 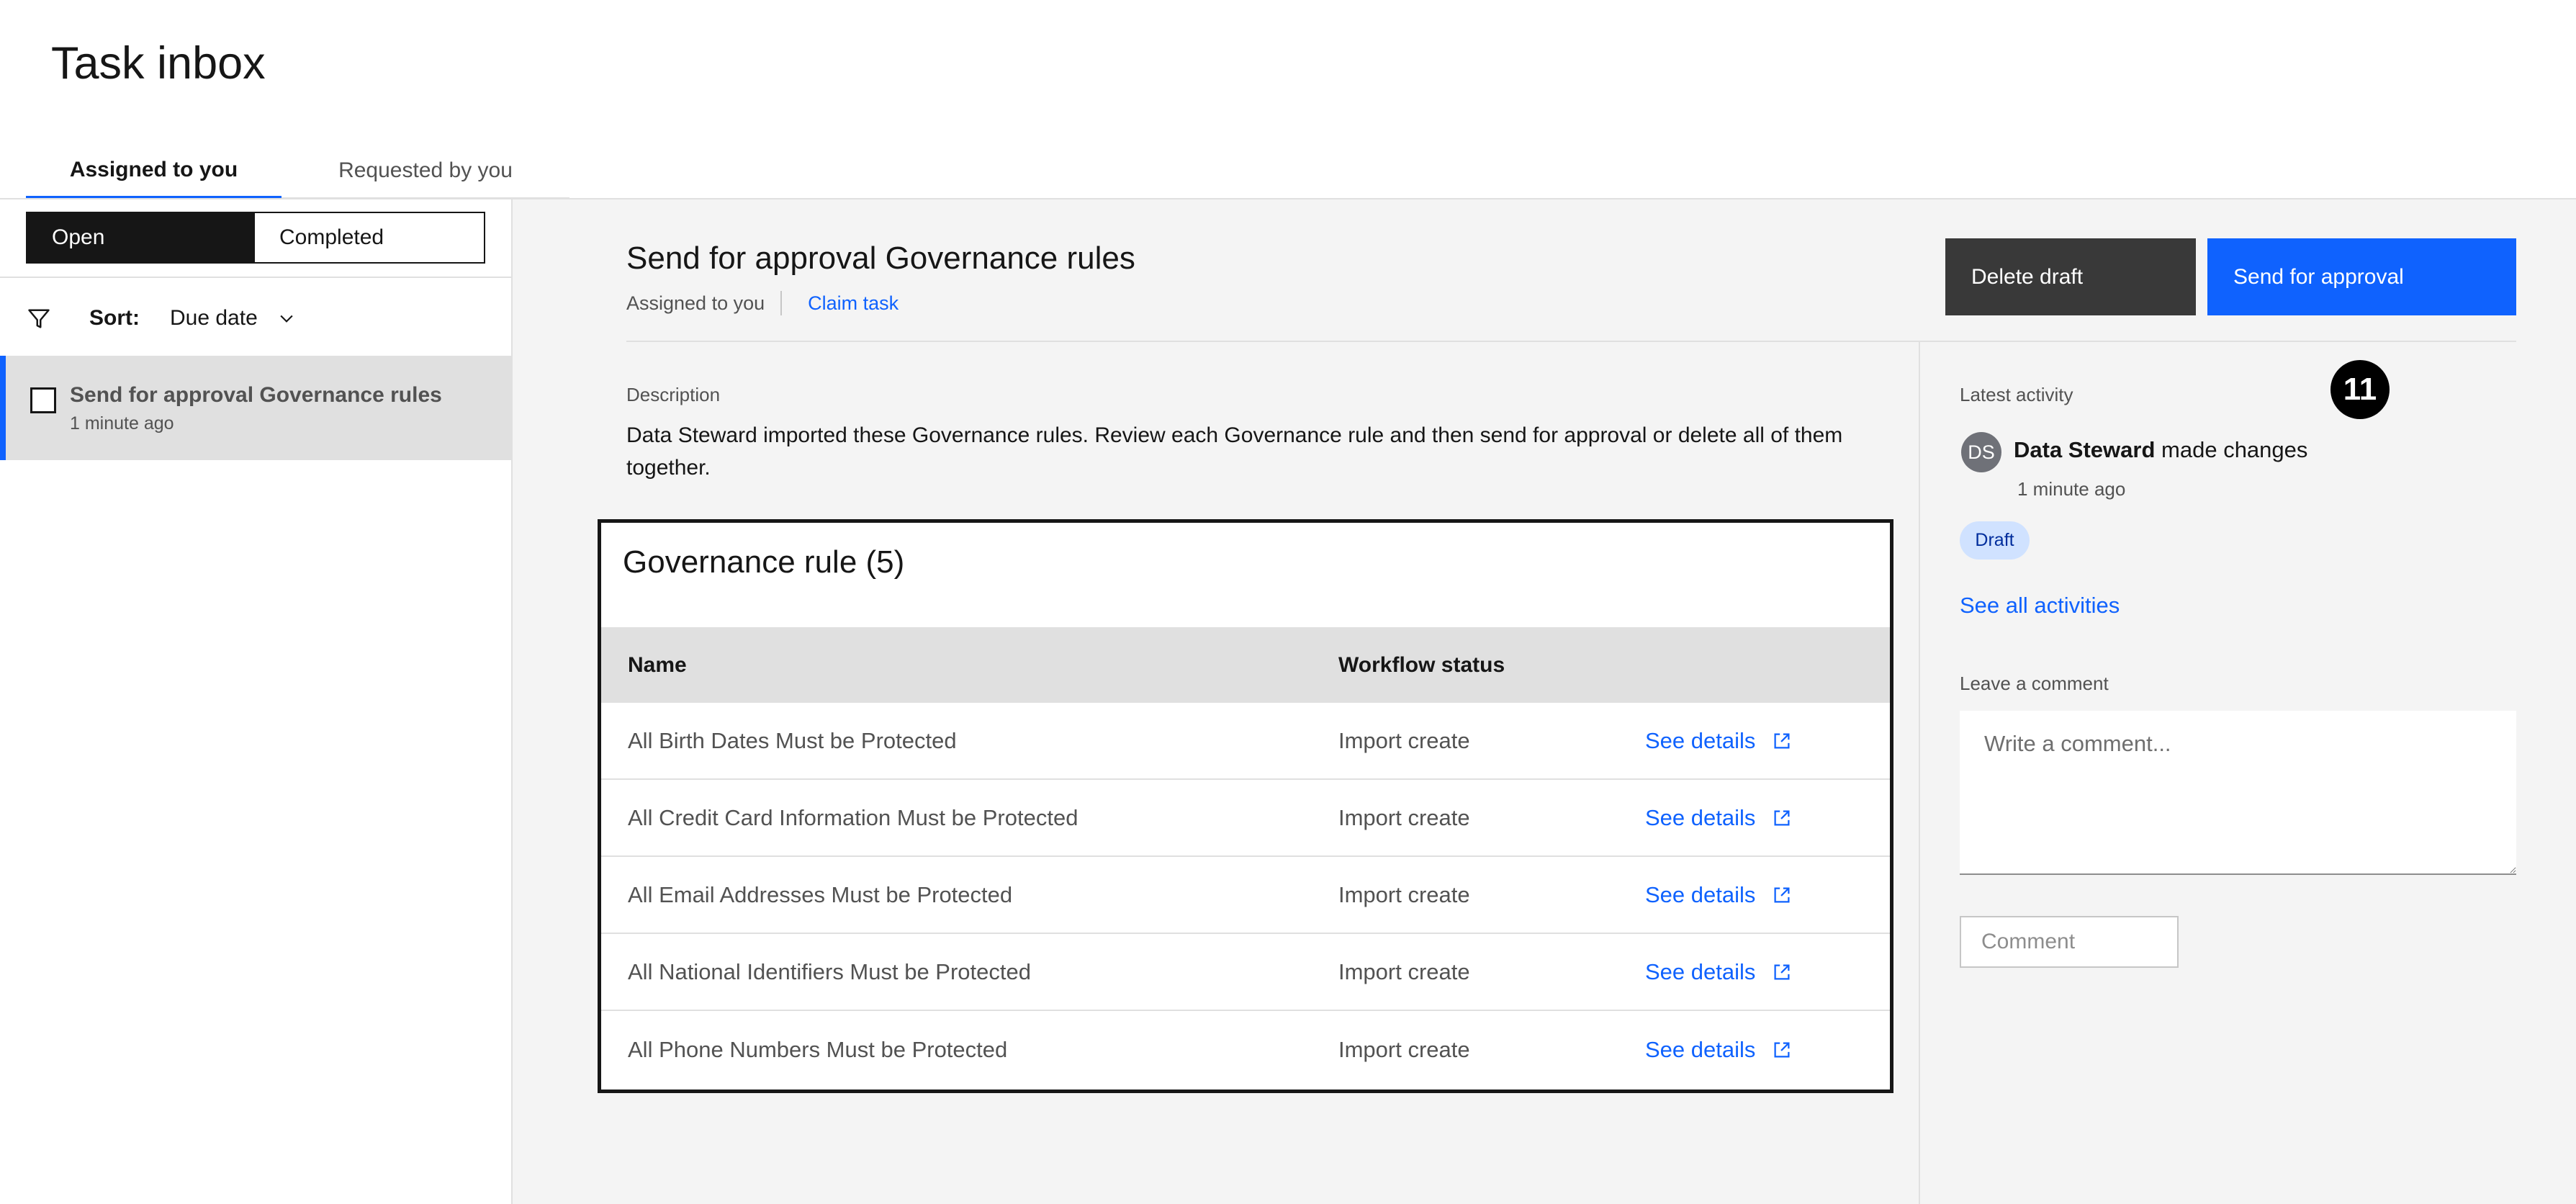 I want to click on sort-value: Due date, so click(x=214, y=318).